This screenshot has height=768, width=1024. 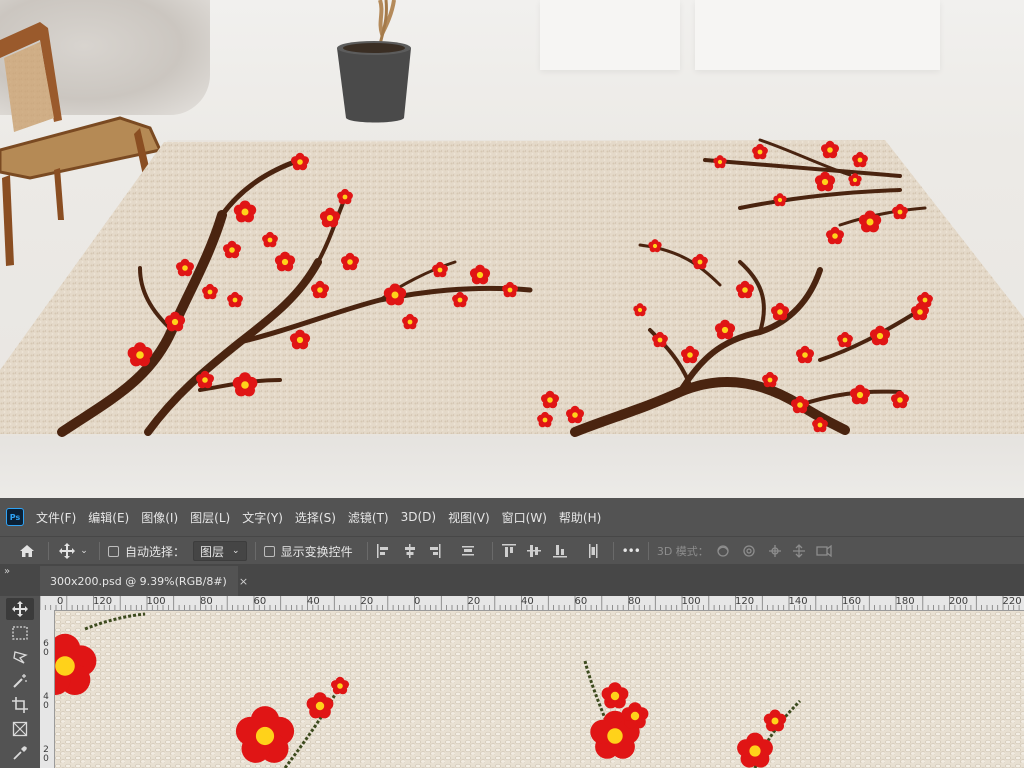 I want to click on auto-select-checkbox, so click(x=113, y=551).